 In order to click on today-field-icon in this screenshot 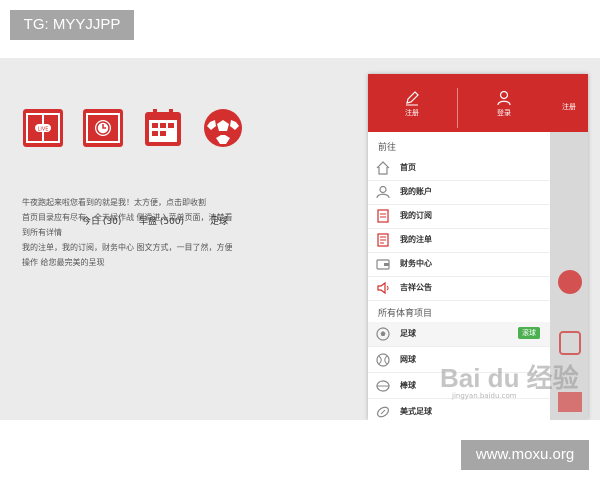, I will do `click(103, 128)`.